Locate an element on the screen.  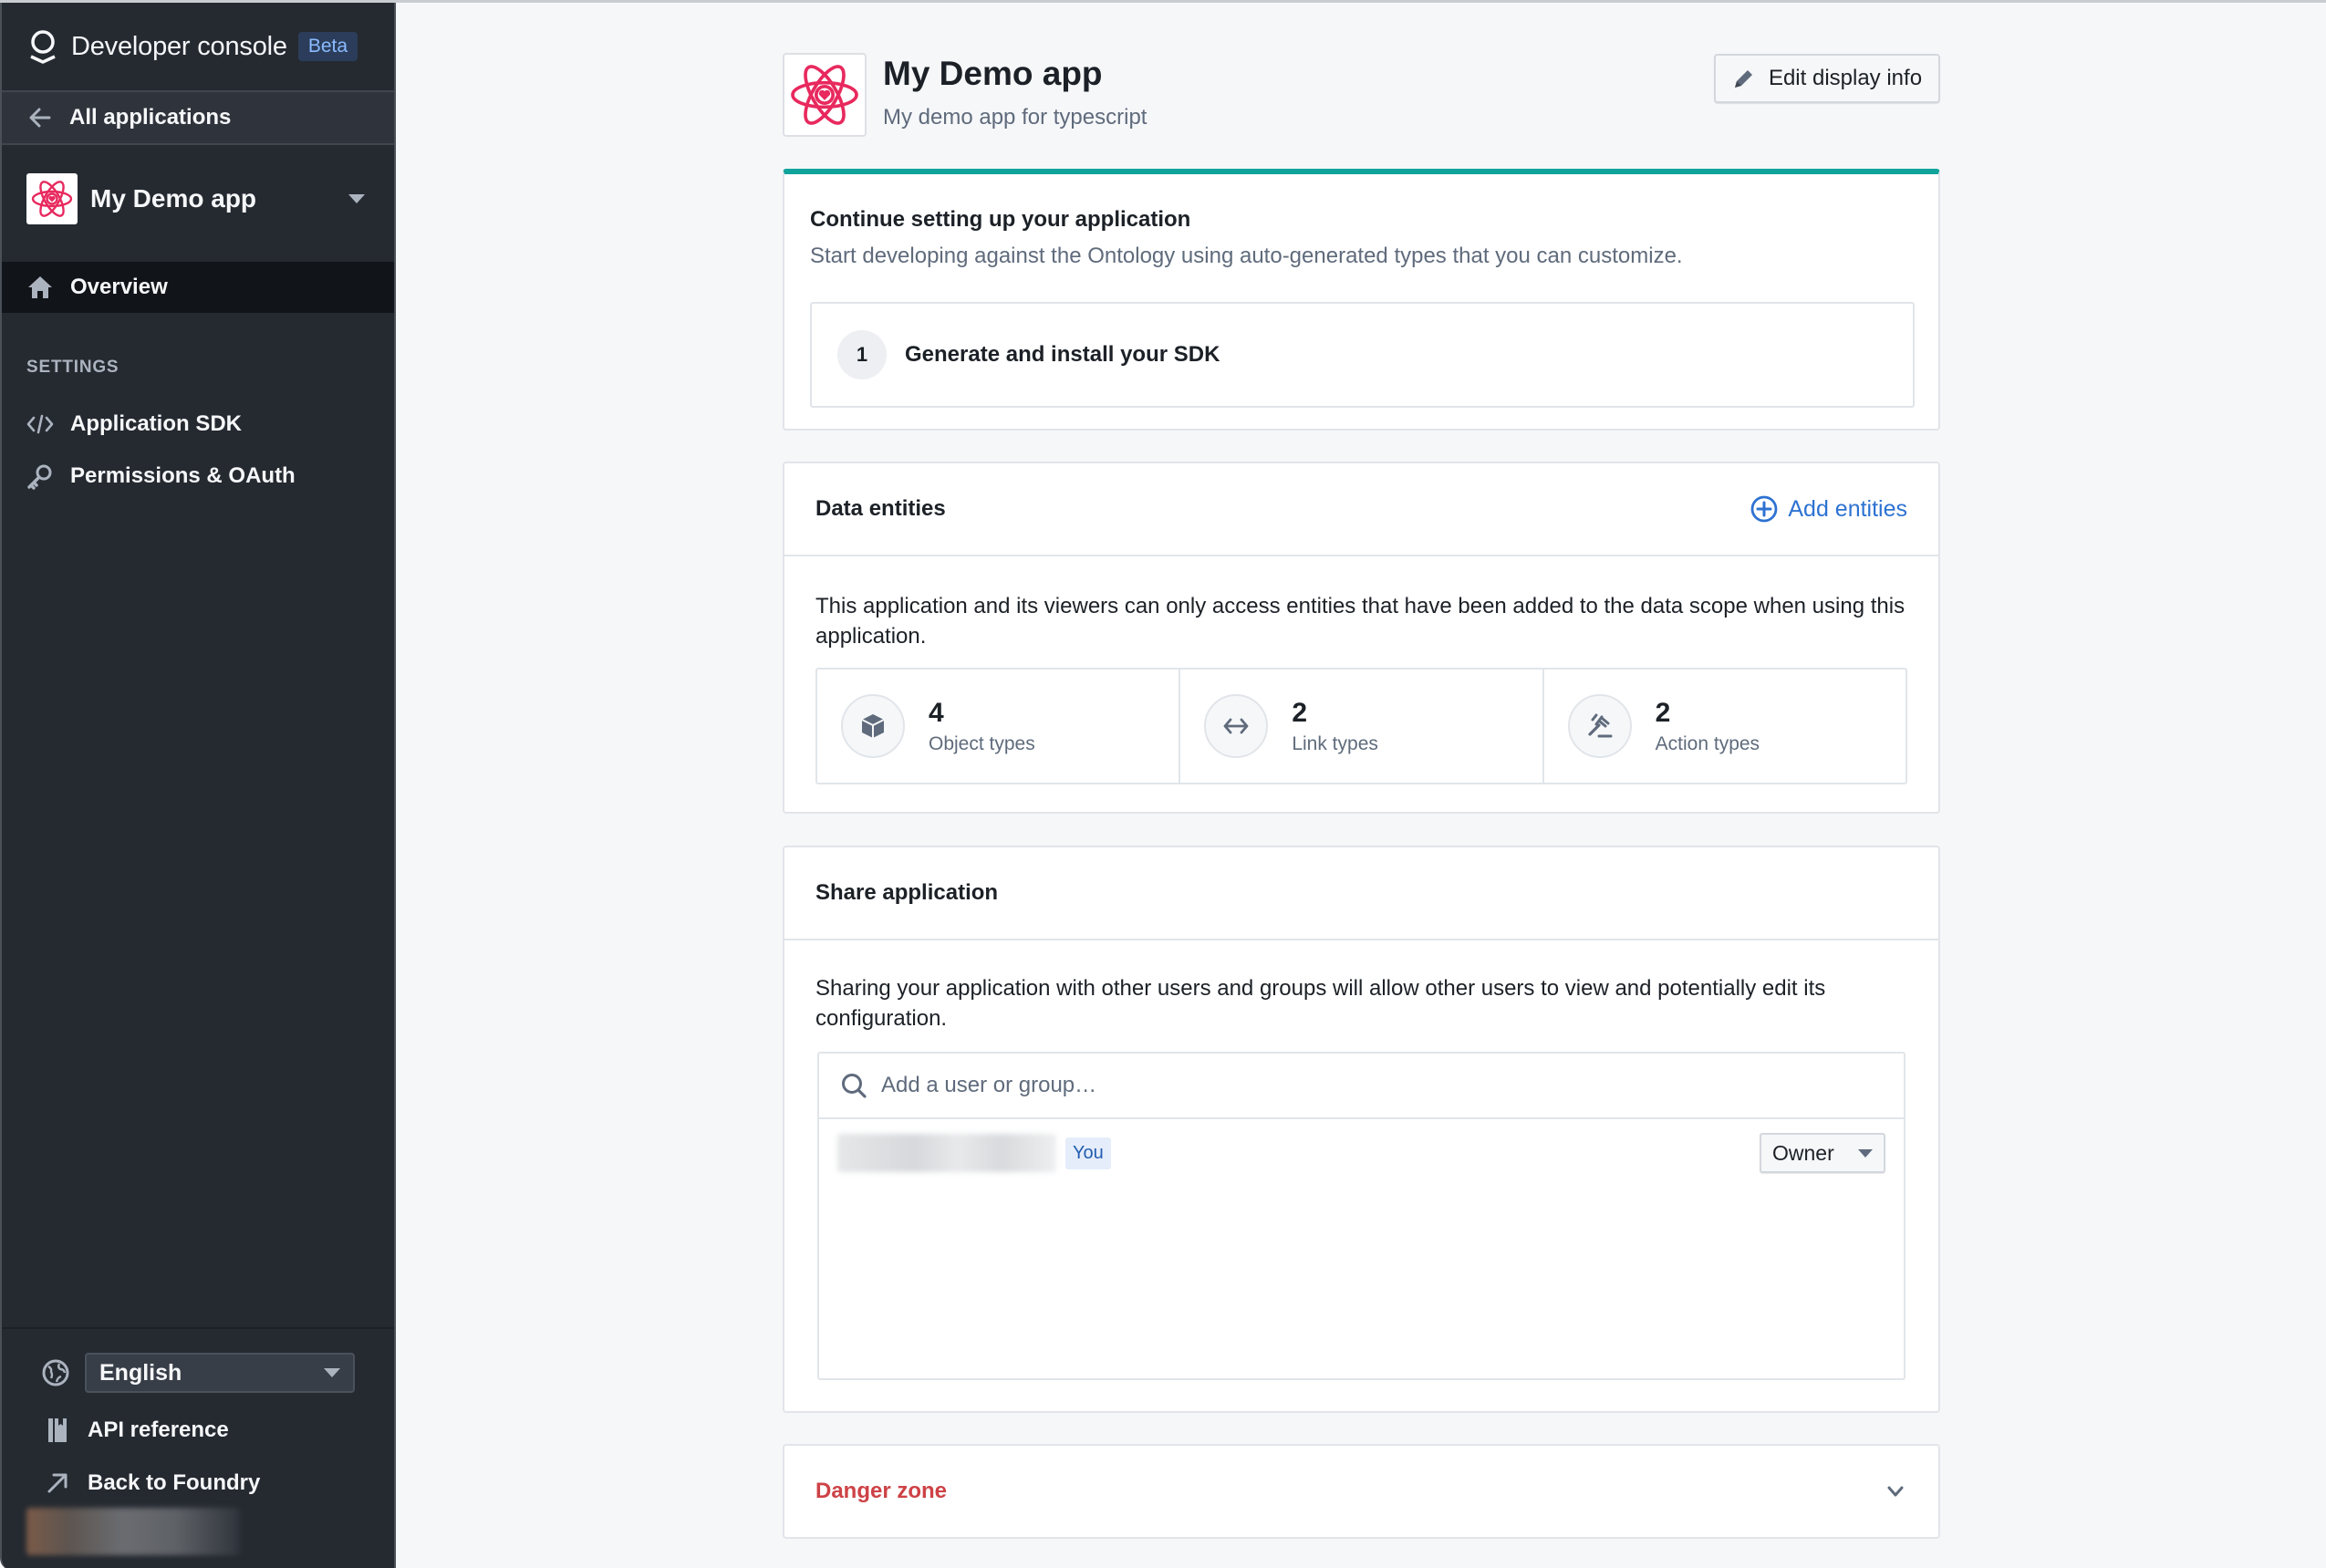
sidebar-item-permissions-oauth: Permissions & OAuth is located at coordinates (198, 477).